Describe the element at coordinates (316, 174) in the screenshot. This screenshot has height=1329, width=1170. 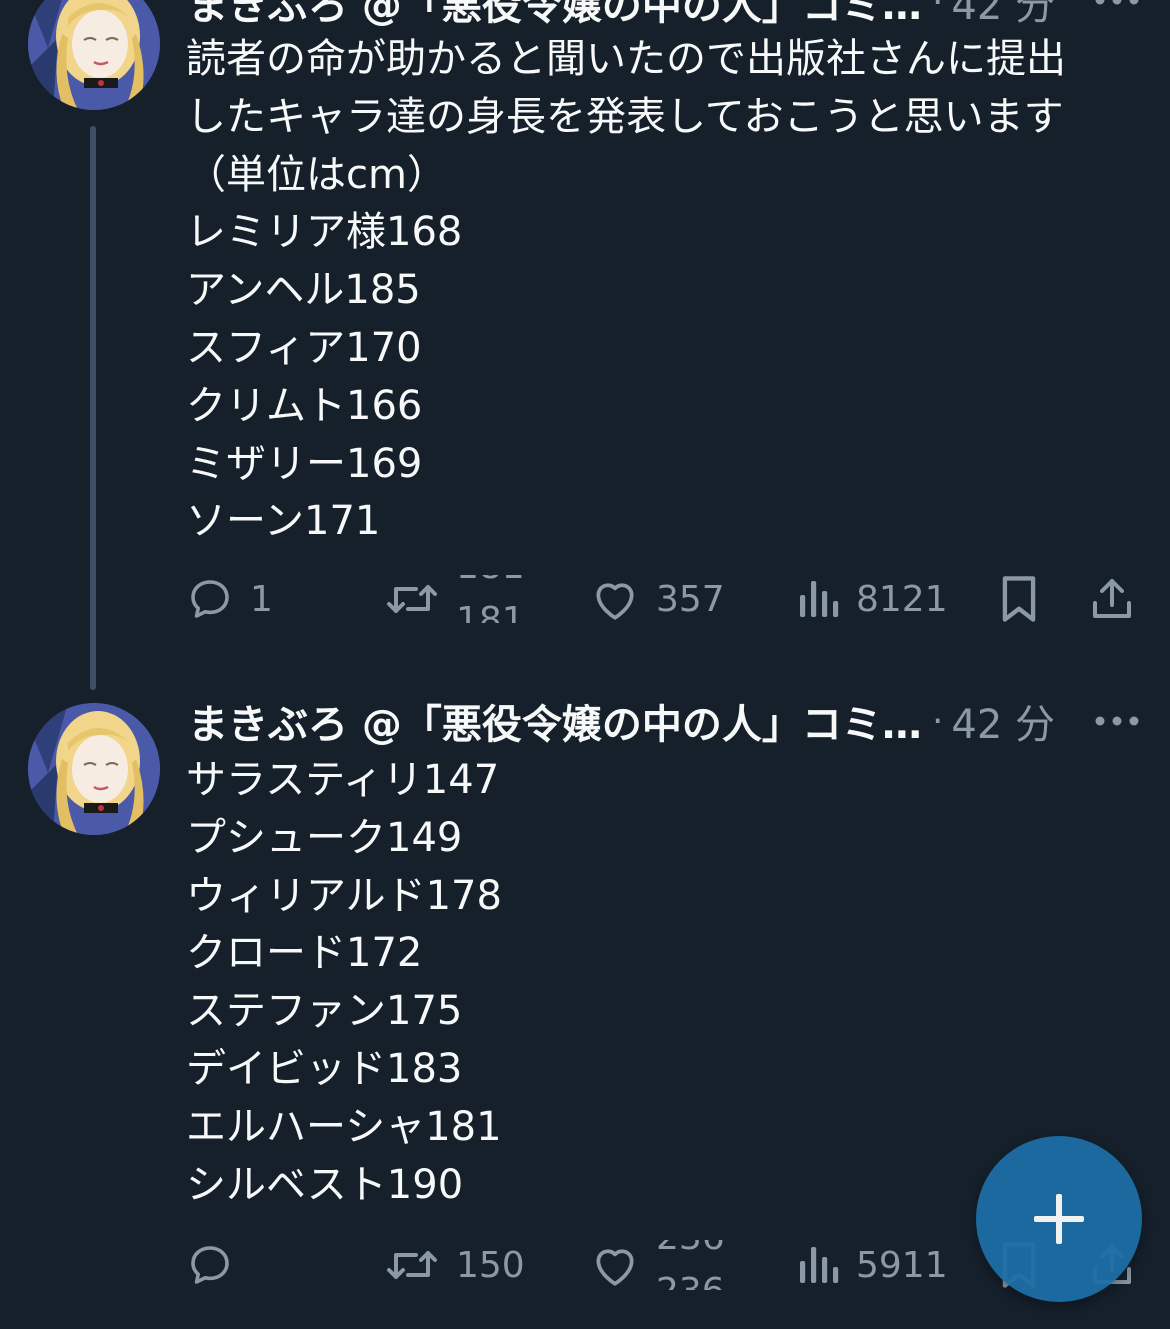
I see `text-line: （単位はcm）` at that location.